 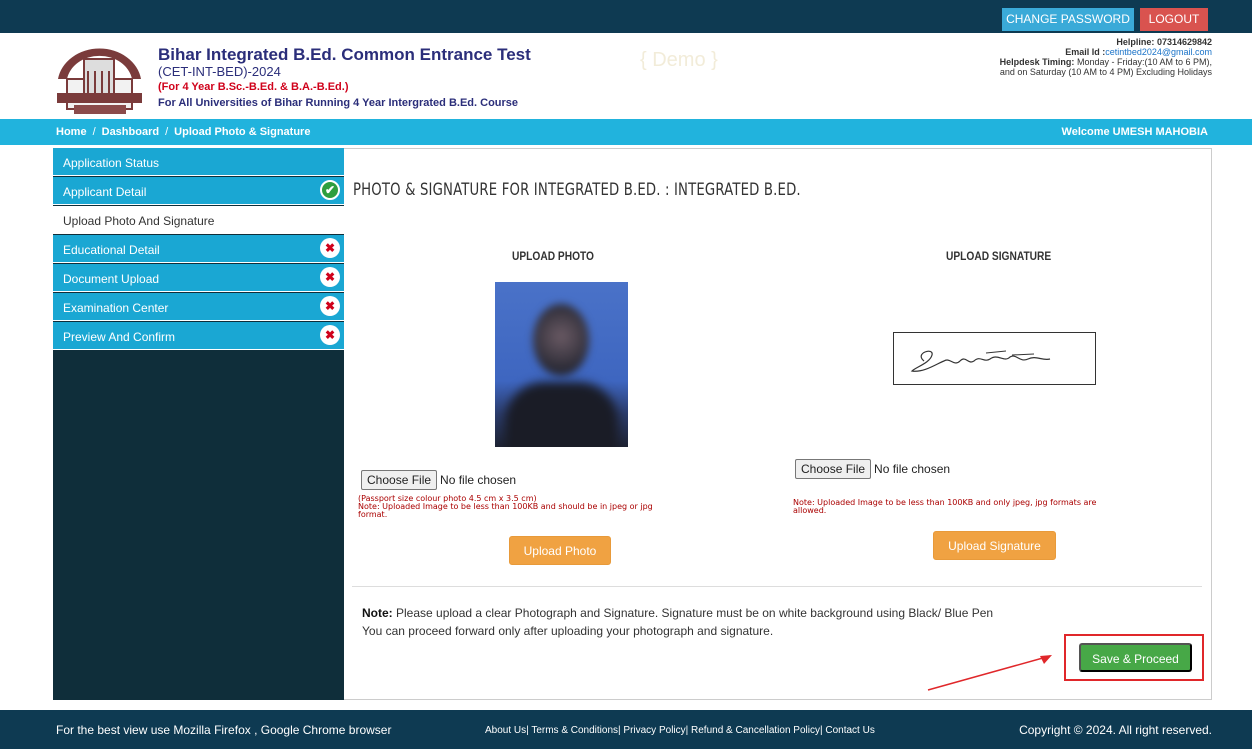 I want to click on save-proceed-button: Save & Proceed, so click(x=1135, y=657).